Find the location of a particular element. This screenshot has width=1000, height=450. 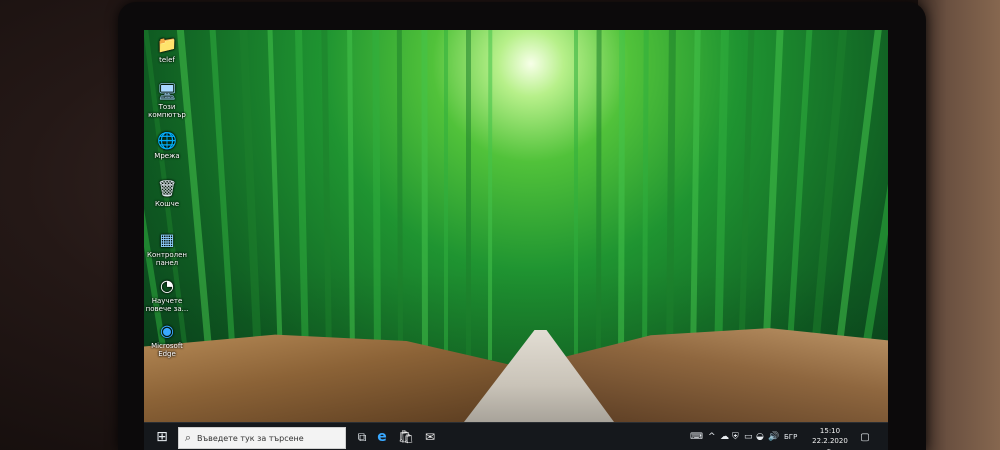

taskbar-store-button: 🛍 is located at coordinates (406, 436).